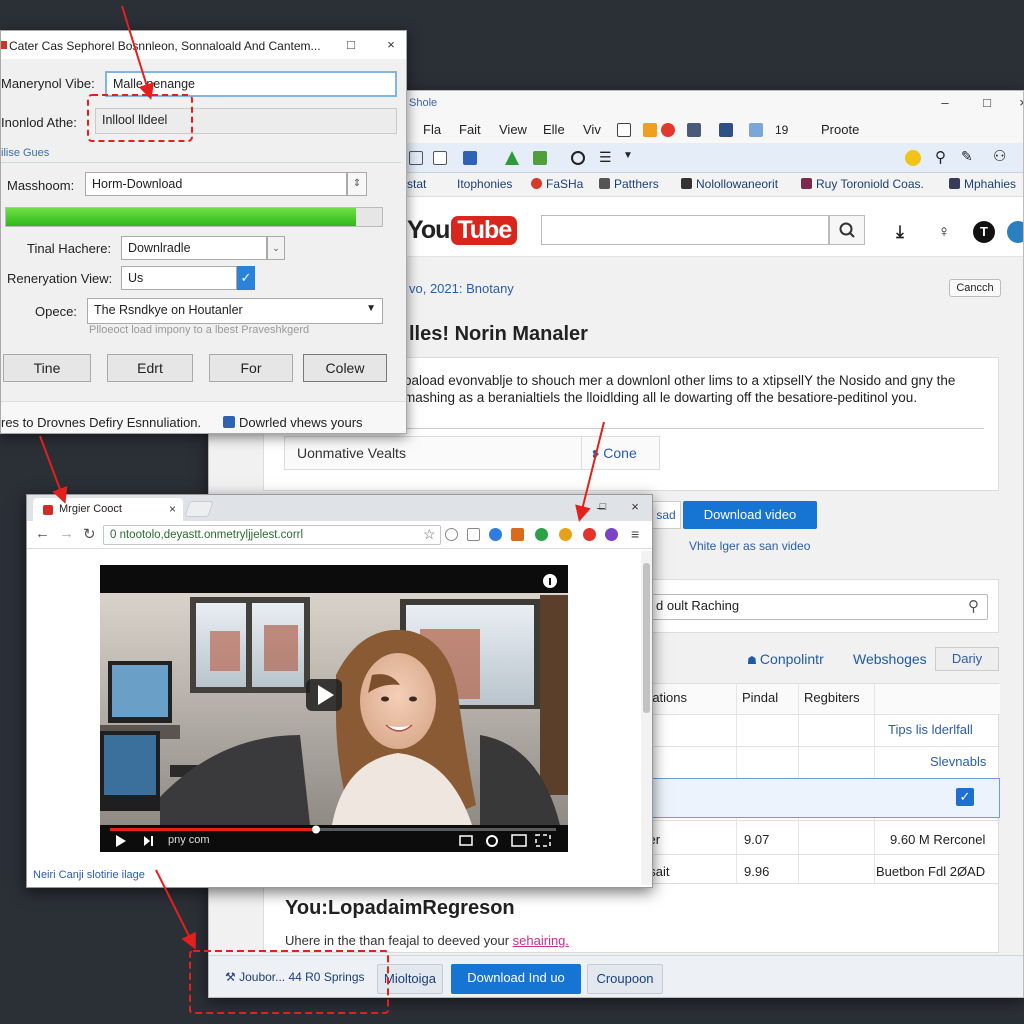 The width and height of the screenshot is (1024, 1024). Describe the element at coordinates (646, 638) in the screenshot. I see `scroll-thumb` at that location.